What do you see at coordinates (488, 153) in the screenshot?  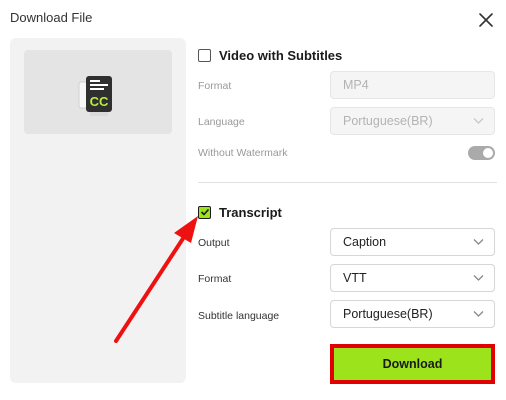 I see `toggle-knob` at bounding box center [488, 153].